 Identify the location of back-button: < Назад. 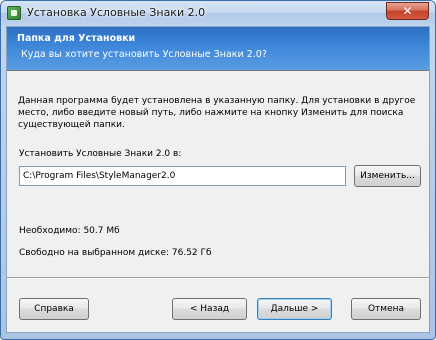
(209, 309).